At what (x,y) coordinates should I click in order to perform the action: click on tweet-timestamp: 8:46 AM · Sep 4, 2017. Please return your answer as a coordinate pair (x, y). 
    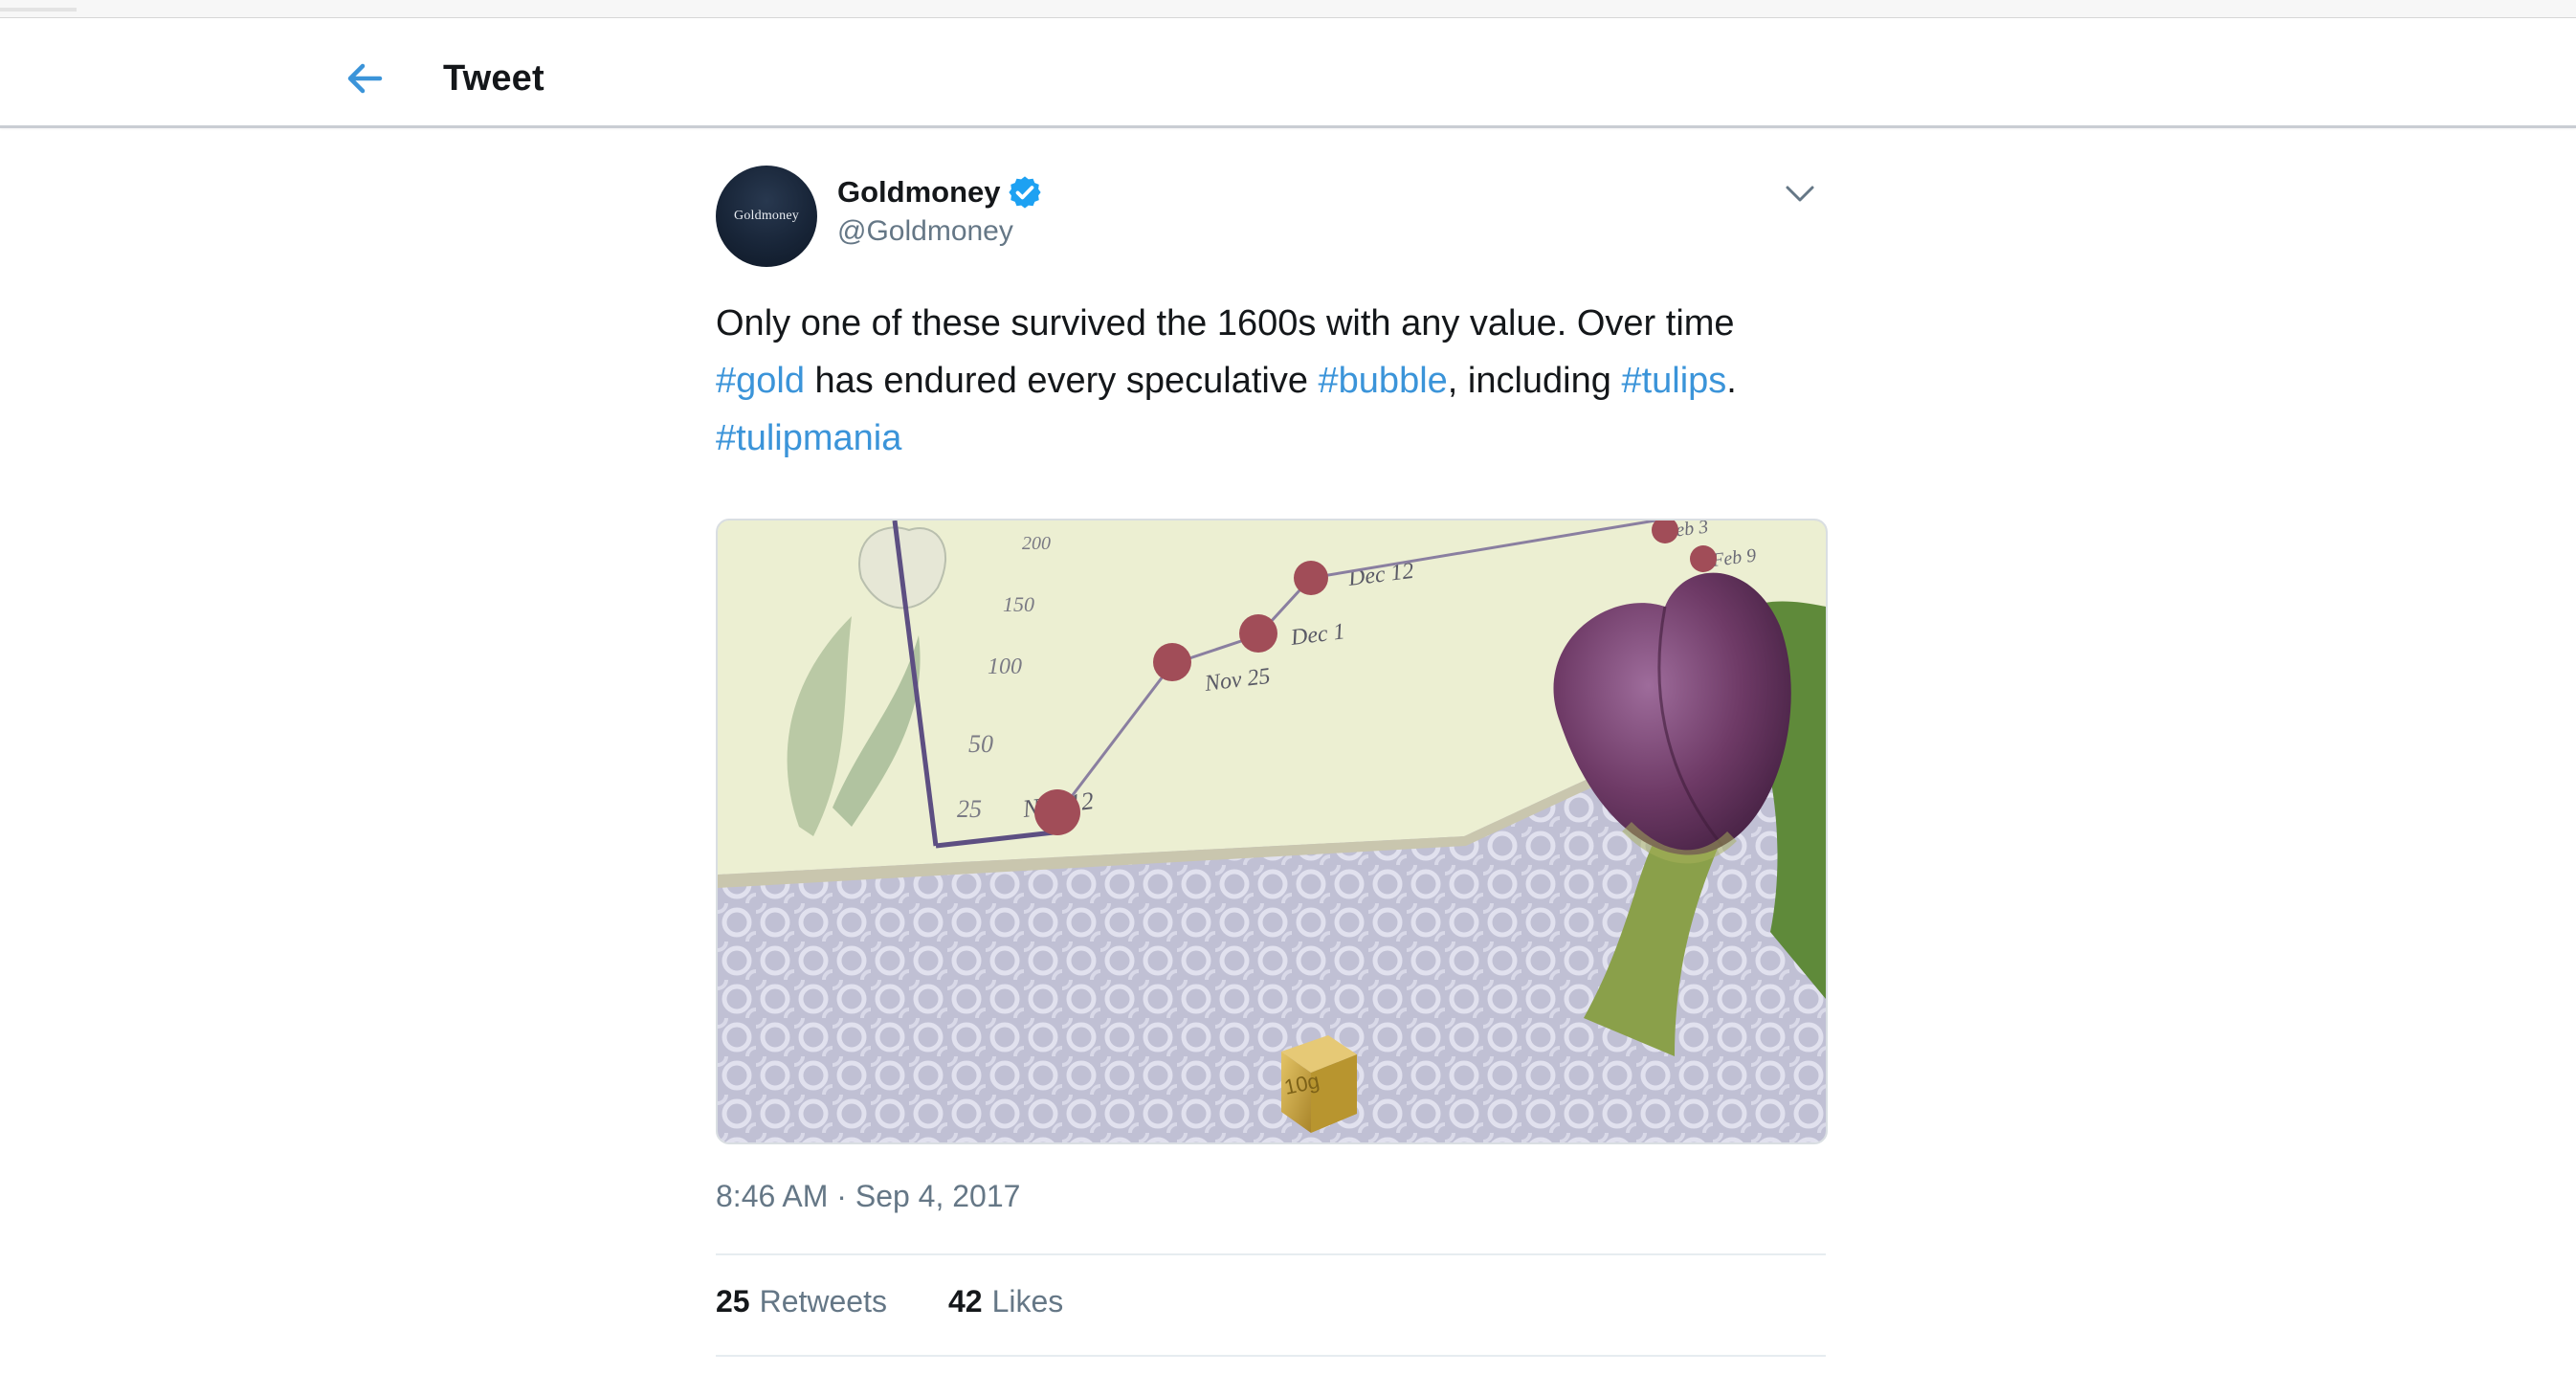
    Looking at the image, I should click on (868, 1196).